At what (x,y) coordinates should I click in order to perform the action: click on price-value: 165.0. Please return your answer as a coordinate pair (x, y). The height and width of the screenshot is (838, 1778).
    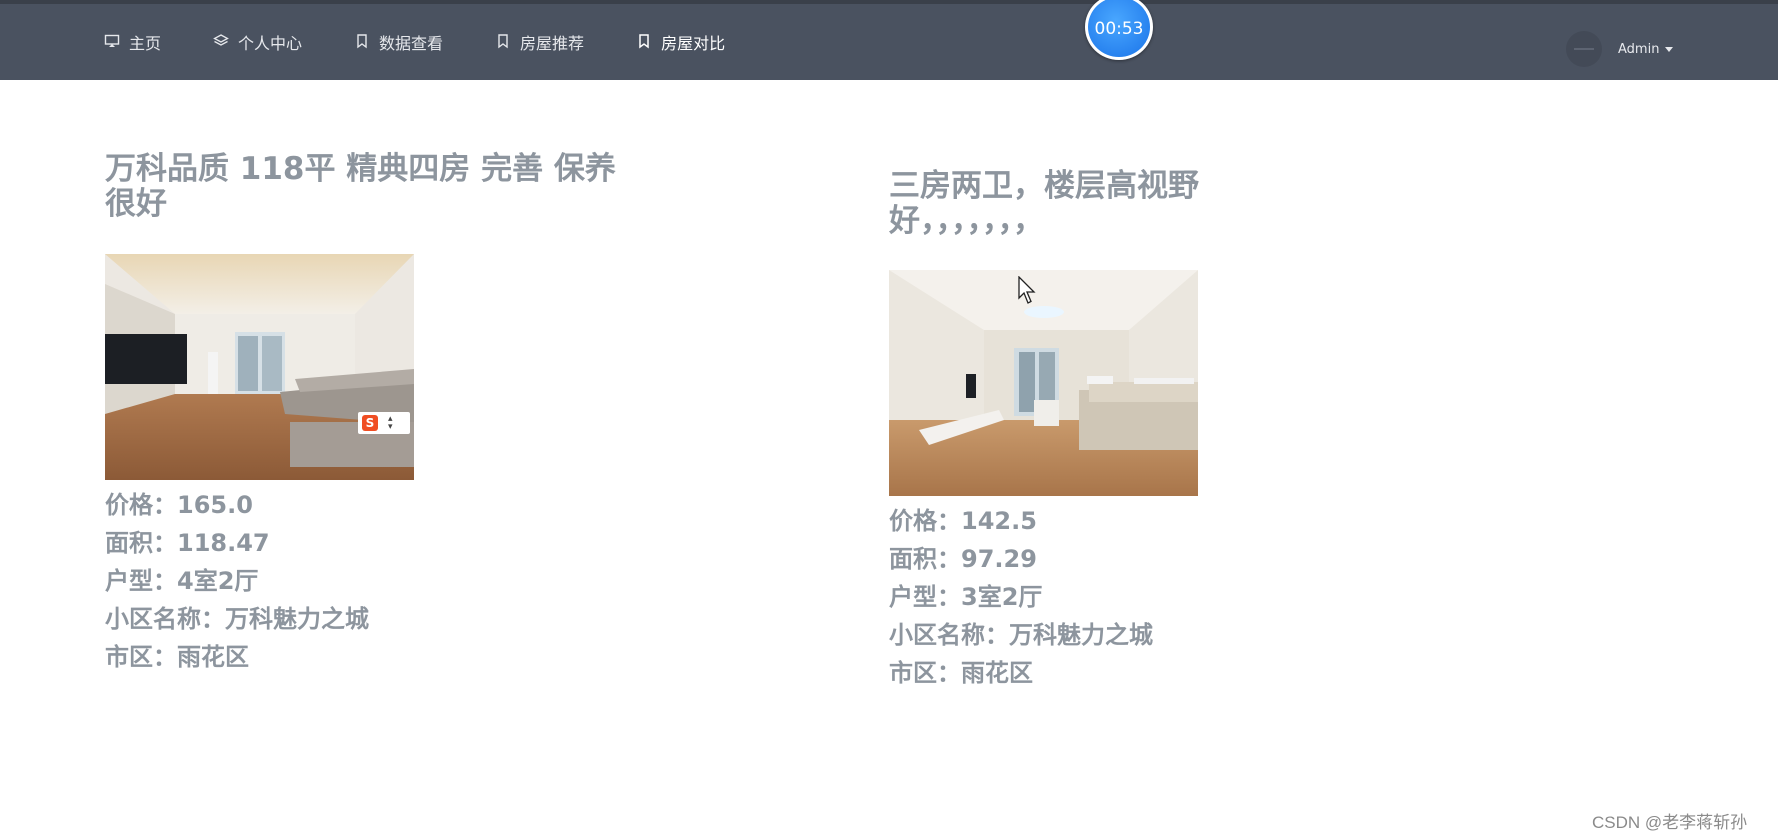
    Looking at the image, I should click on (215, 505).